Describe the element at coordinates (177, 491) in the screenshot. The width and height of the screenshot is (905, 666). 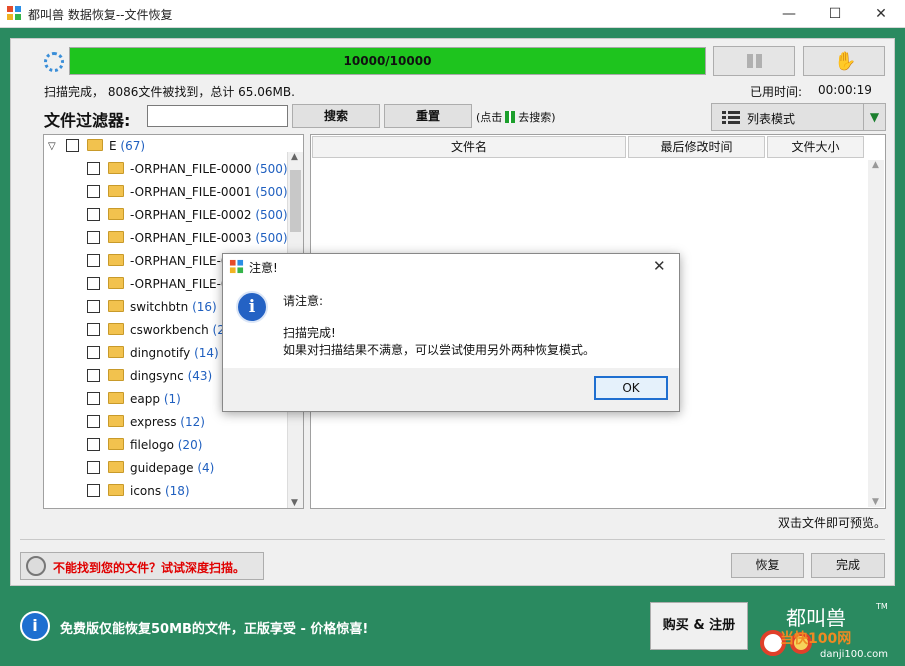
I see `tree-item-count: (18)` at that location.